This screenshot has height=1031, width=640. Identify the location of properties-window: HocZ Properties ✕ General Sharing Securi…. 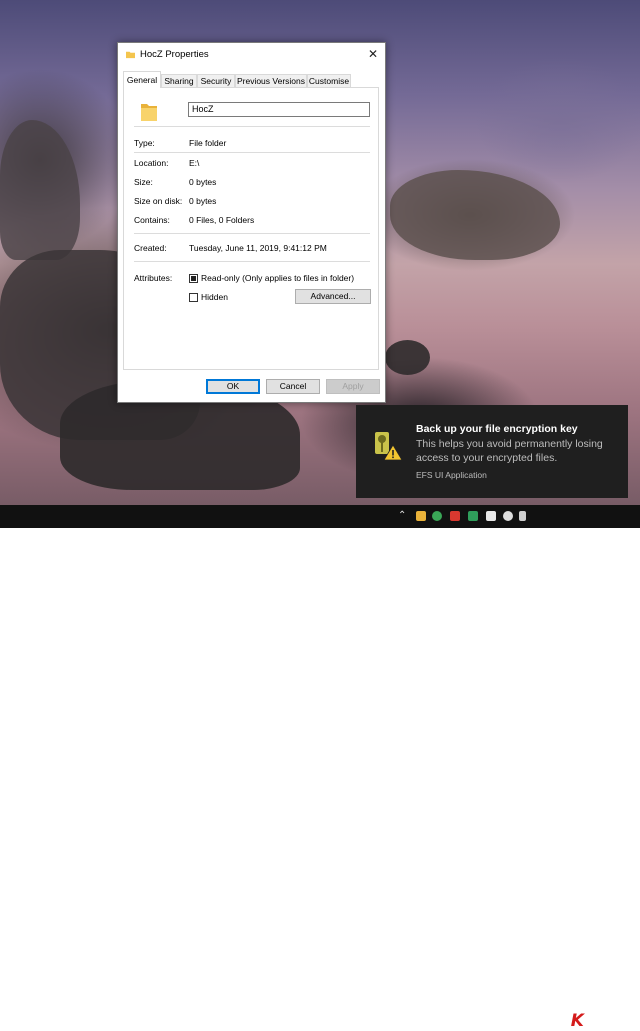
(251, 222).